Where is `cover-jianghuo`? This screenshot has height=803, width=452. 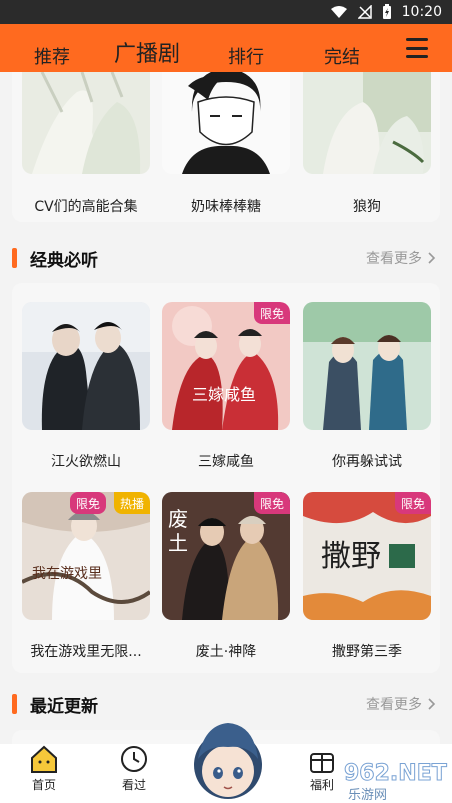
cover-jianghuo is located at coordinates (86, 366).